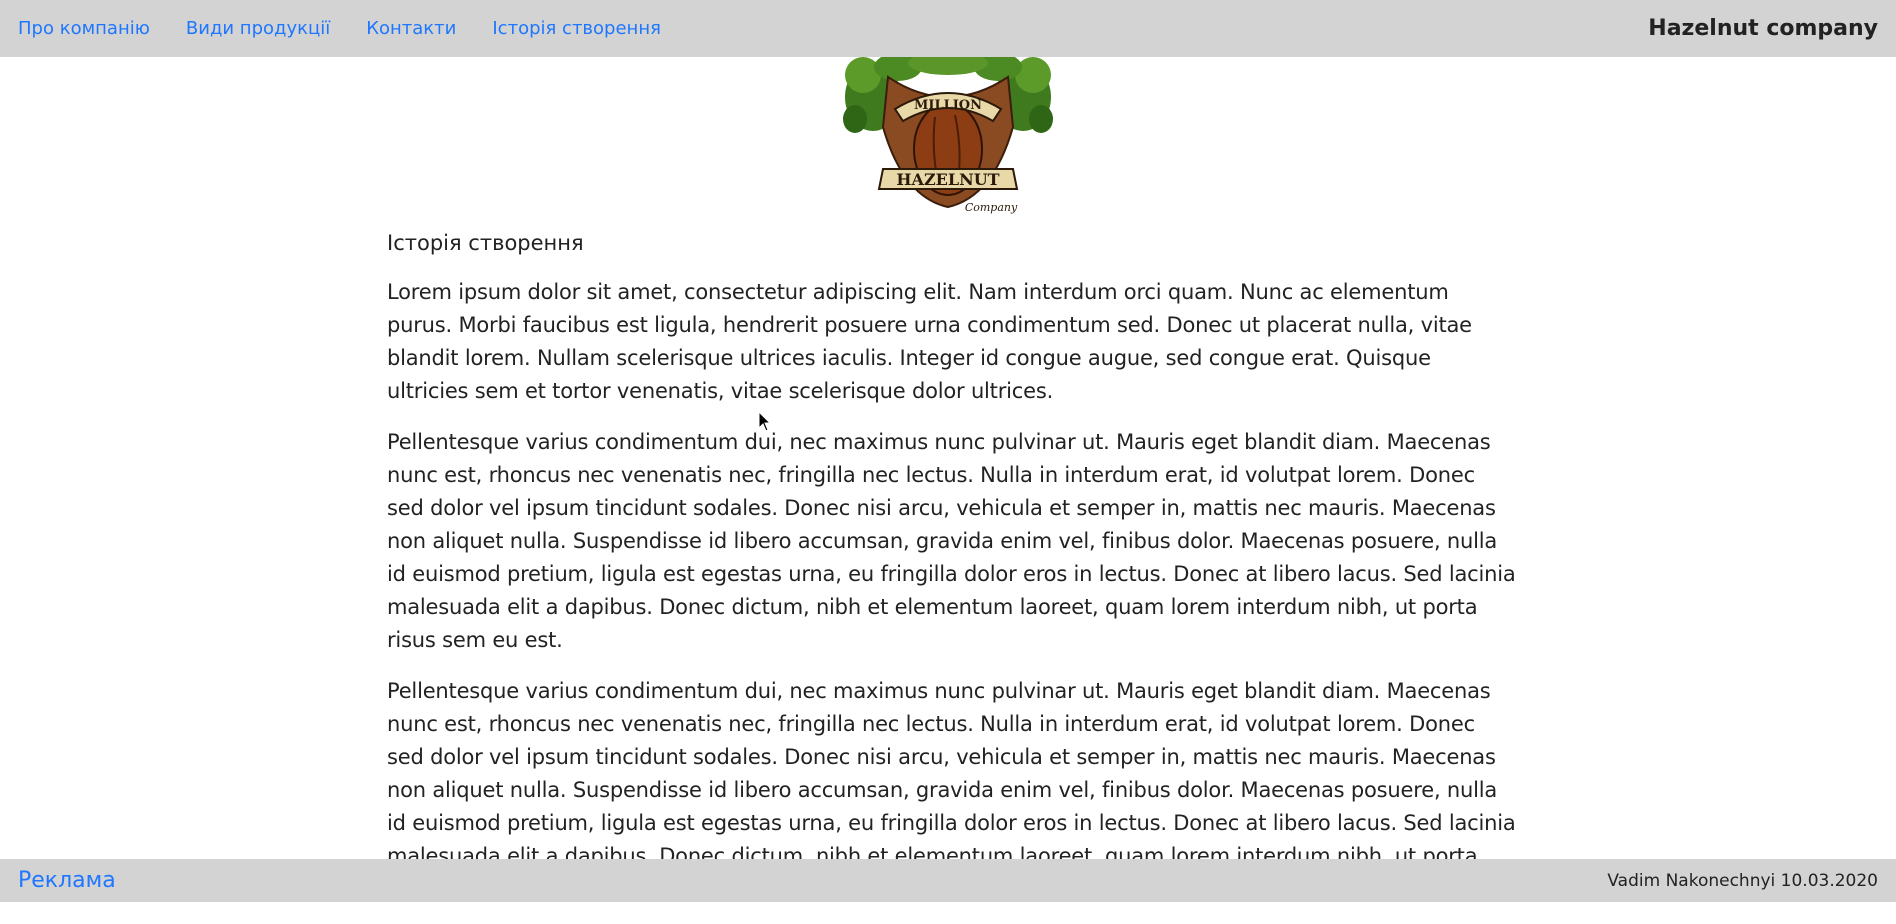  What do you see at coordinates (67, 880) in the screenshot?
I see `ad-link: Реклама` at bounding box center [67, 880].